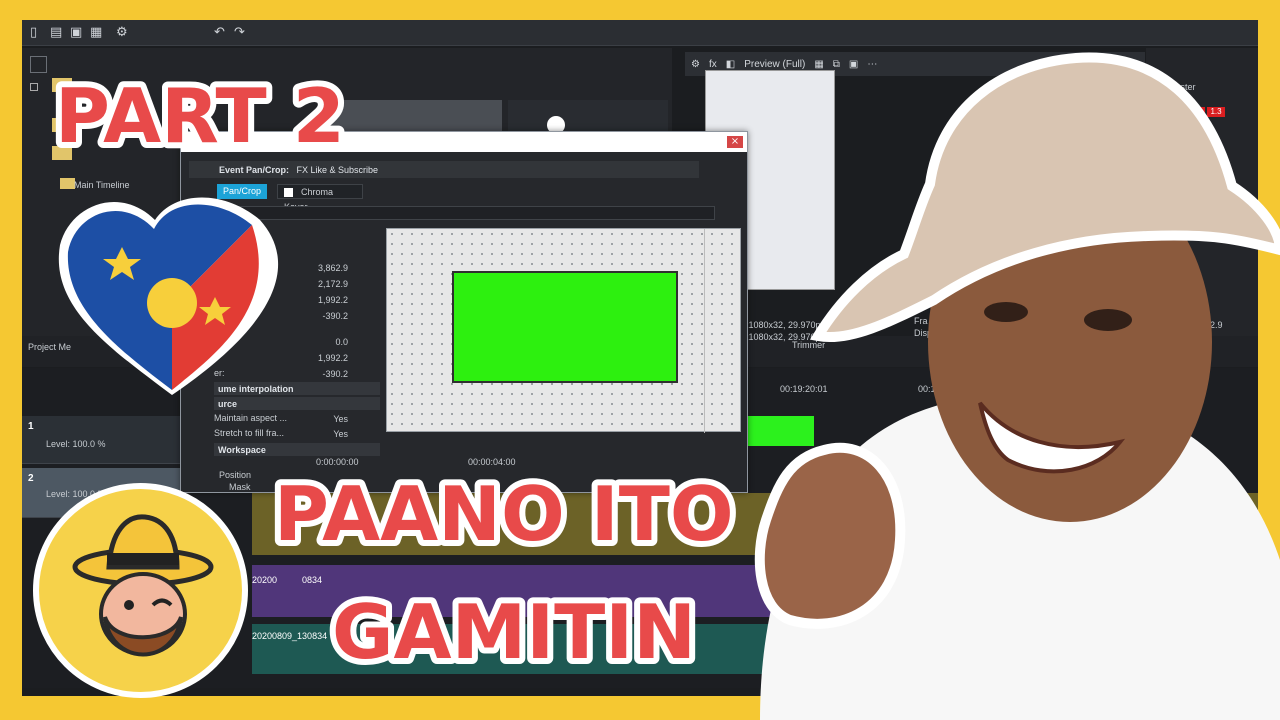 The image size is (1280, 720). What do you see at coordinates (240, 487) in the screenshot?
I see `mask-label: Mask` at bounding box center [240, 487].